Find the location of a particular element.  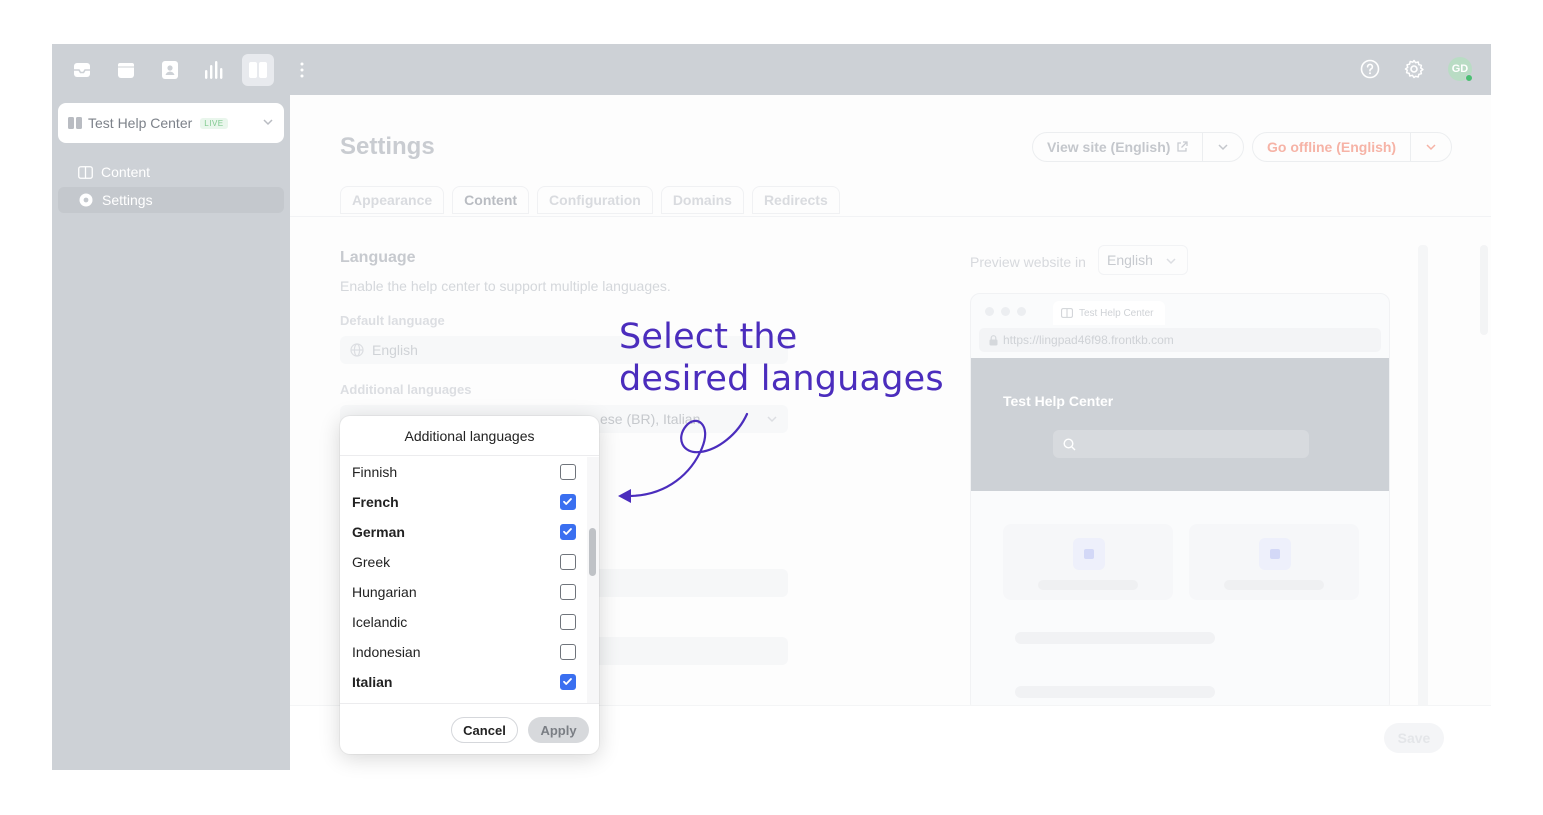

view-site-button-group: View site (English) is located at coordinates (1138, 147).